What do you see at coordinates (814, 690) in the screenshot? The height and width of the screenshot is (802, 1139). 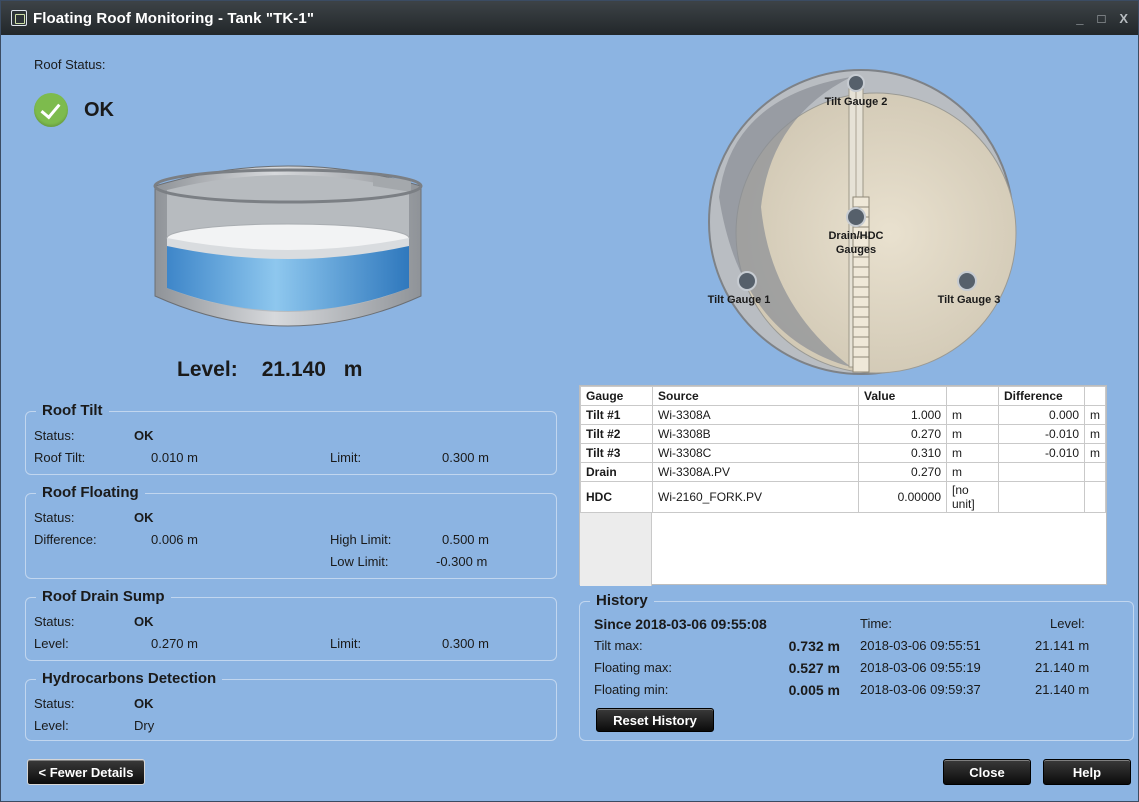 I see `history-value: 0.005 m` at bounding box center [814, 690].